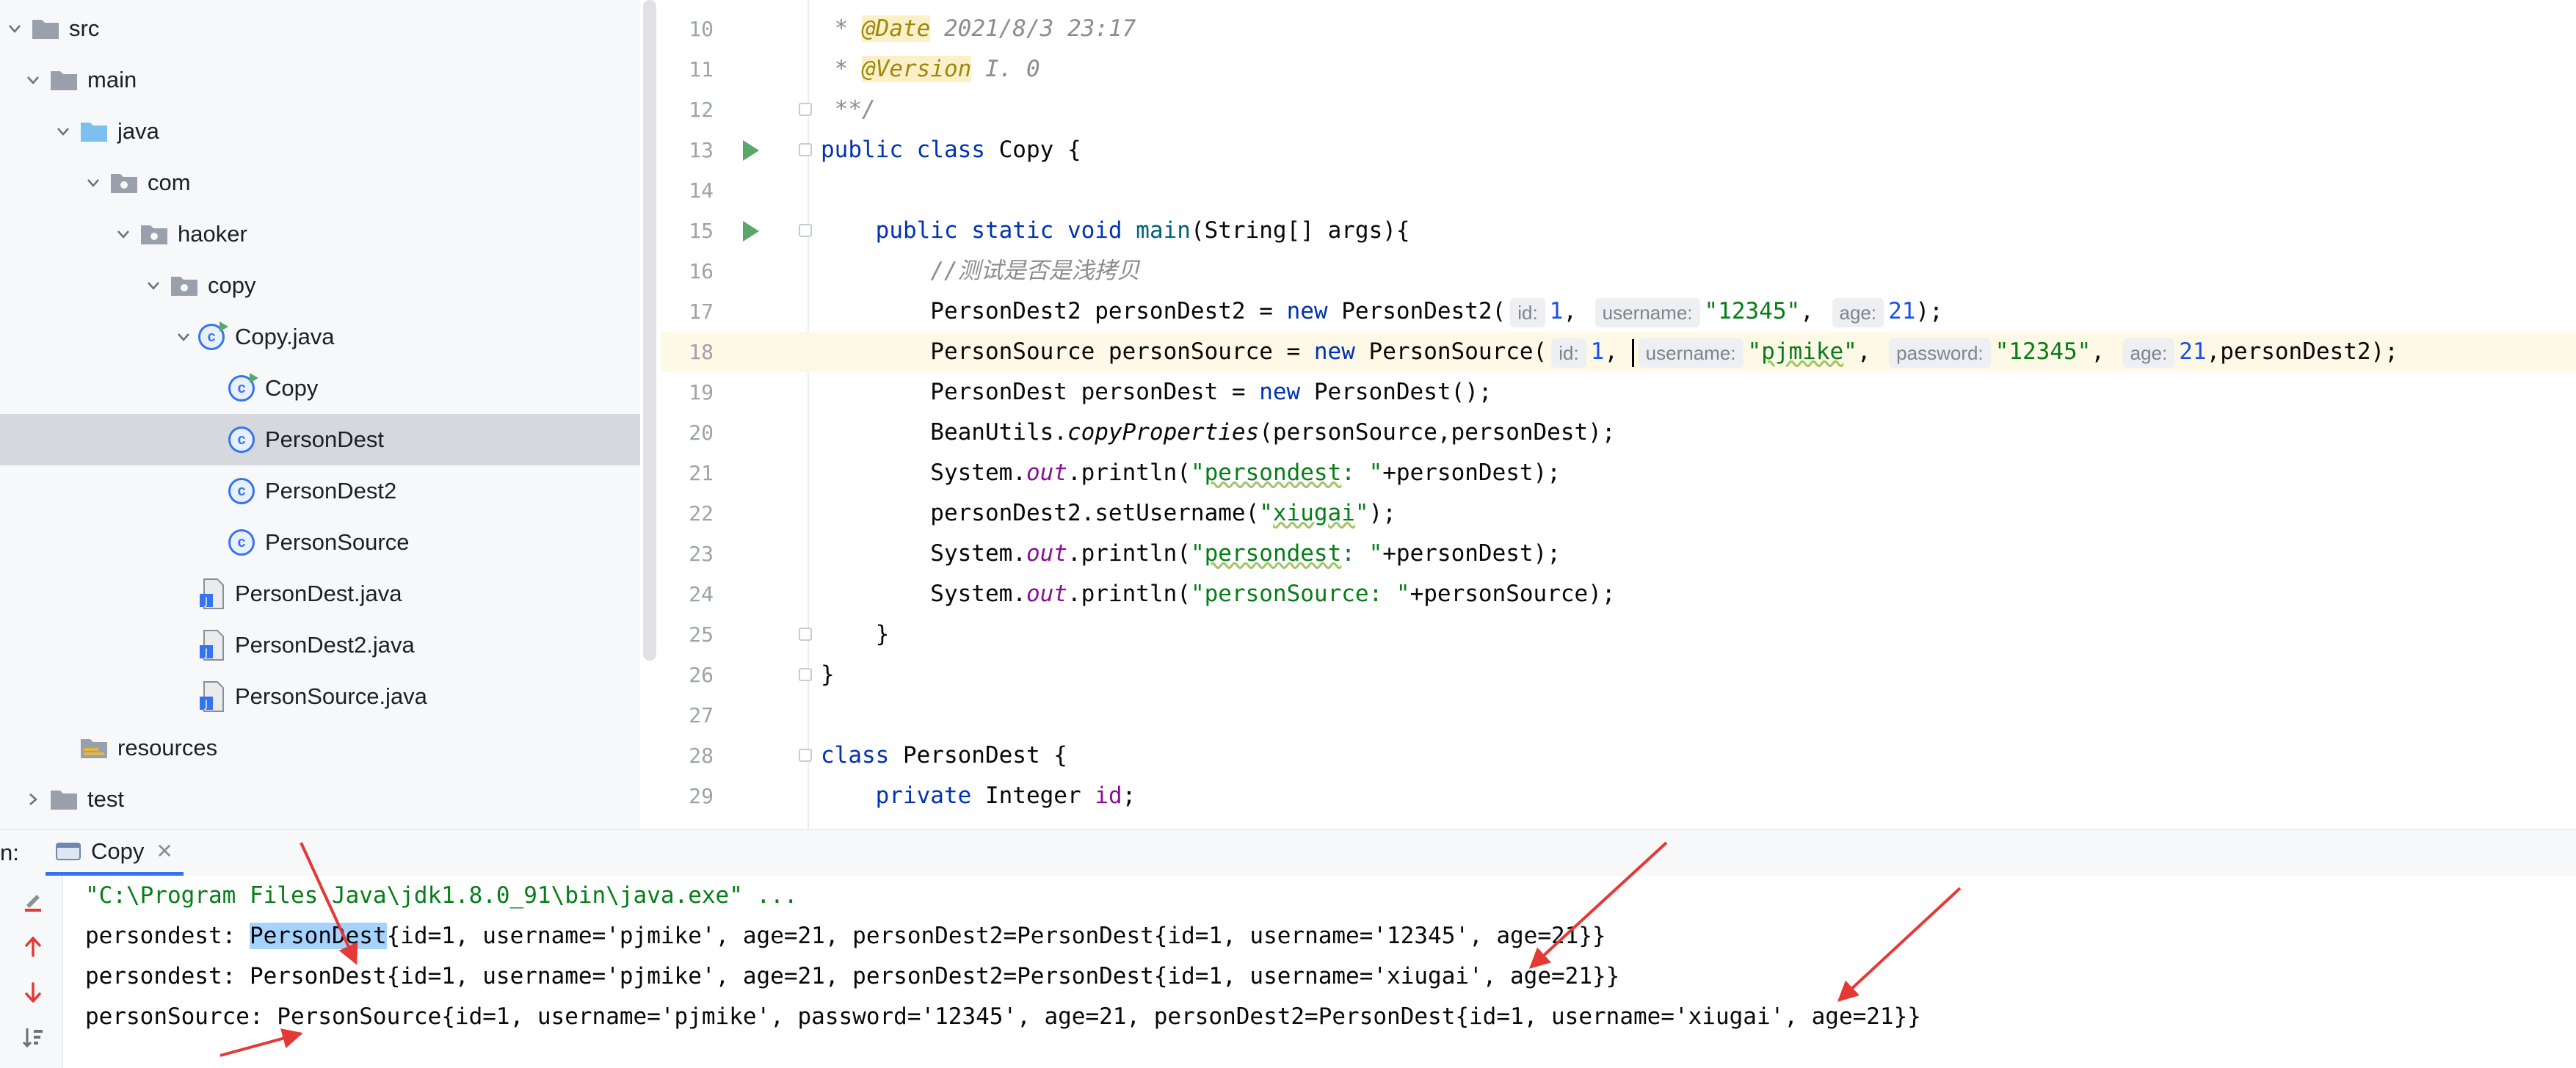 This screenshot has height=1068, width=2576. What do you see at coordinates (320, 439) in the screenshot?
I see `tree-item-persondest: c PersonDest` at bounding box center [320, 439].